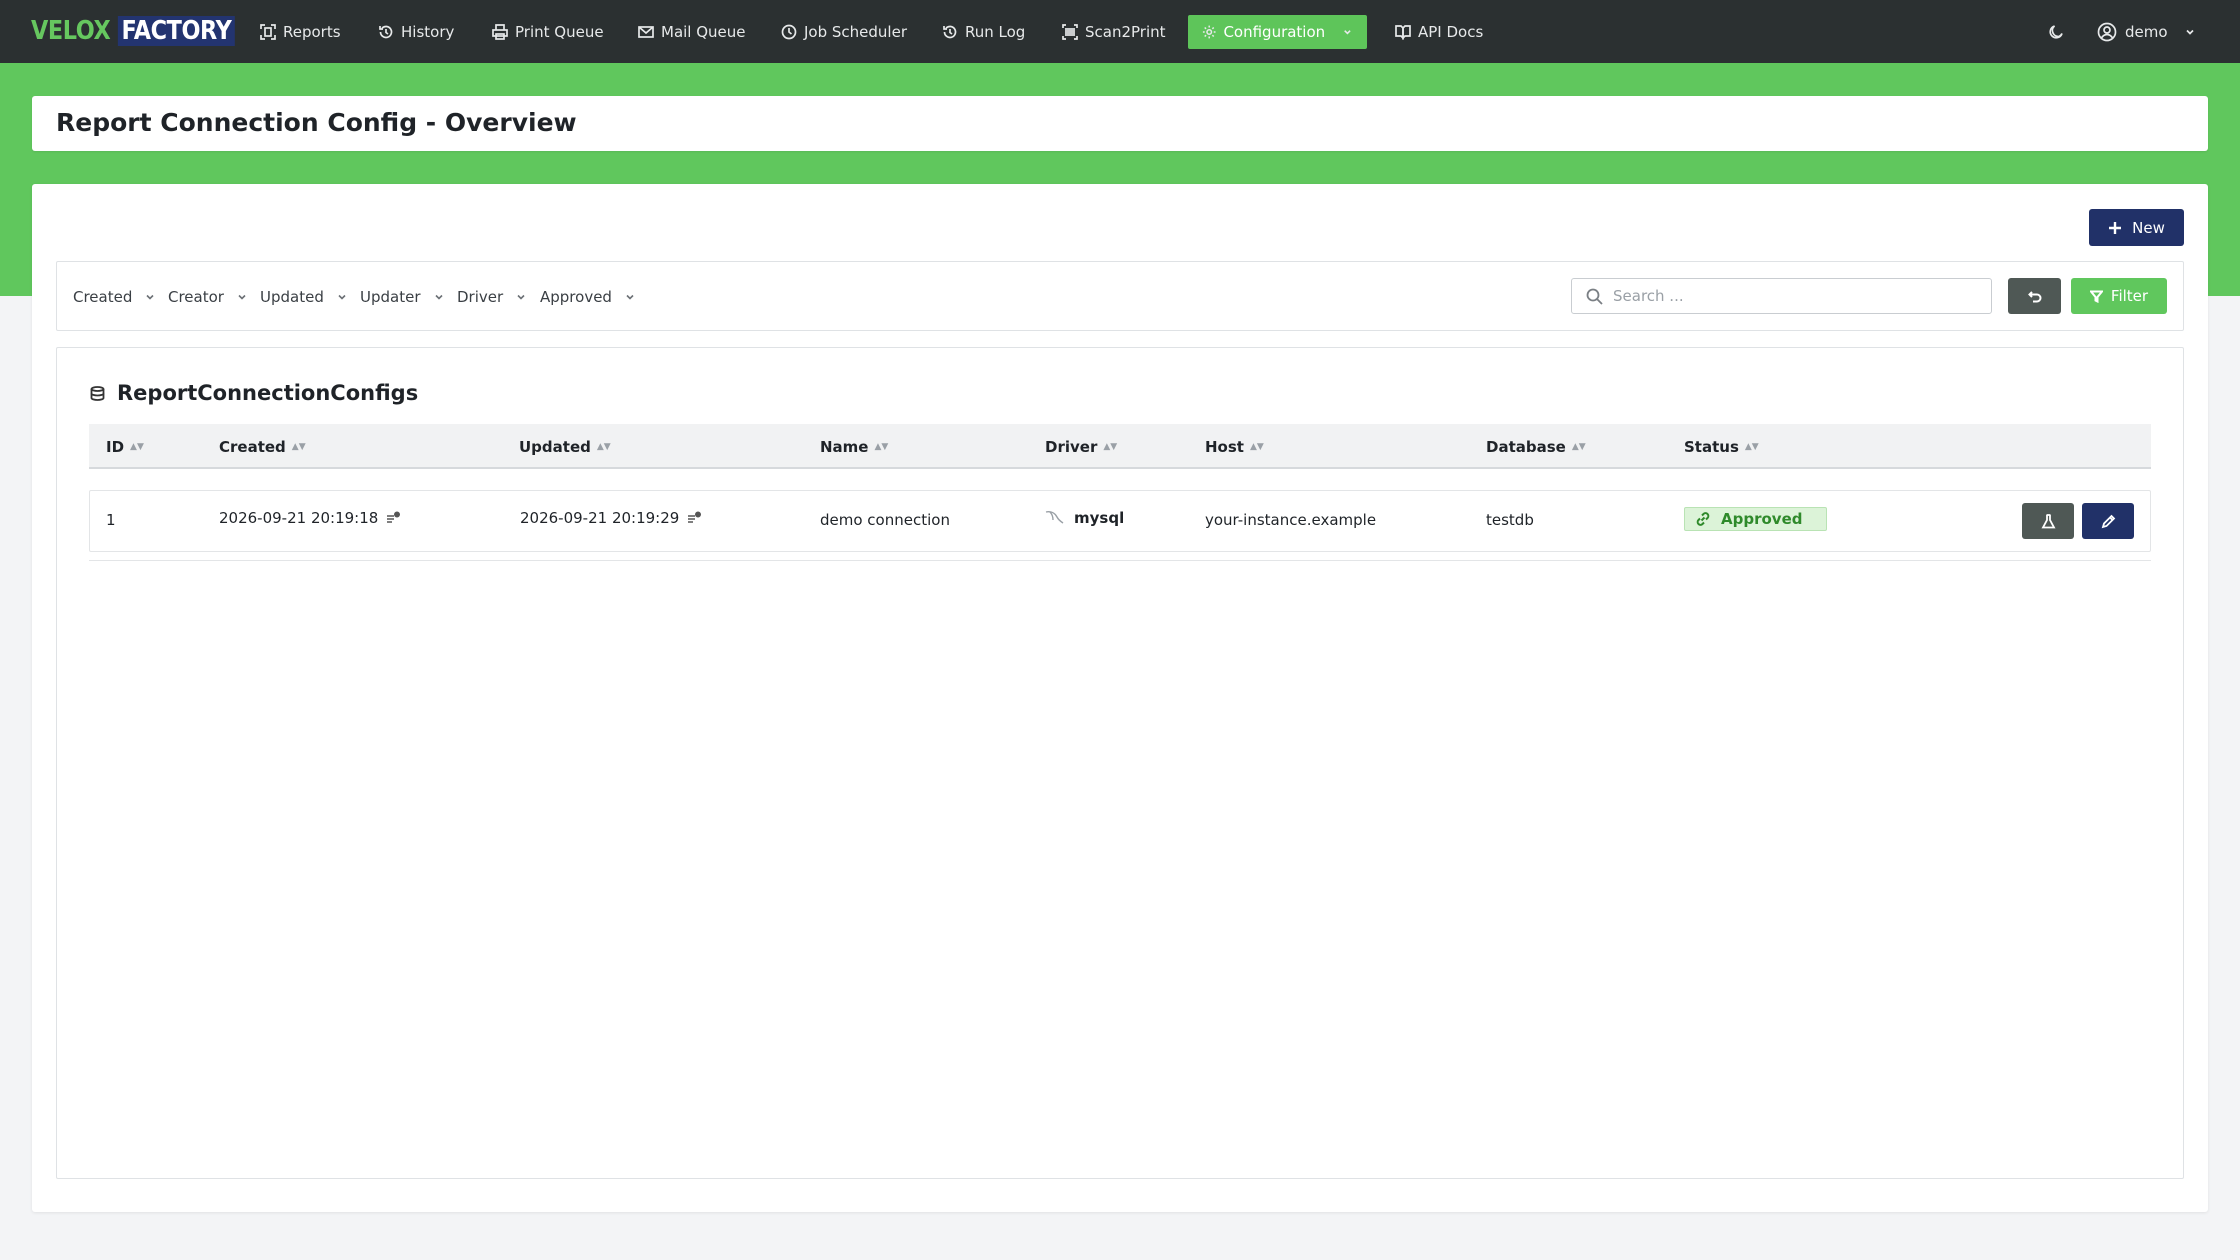 The height and width of the screenshot is (1260, 2240). I want to click on pencil-icon, so click(2108, 521).